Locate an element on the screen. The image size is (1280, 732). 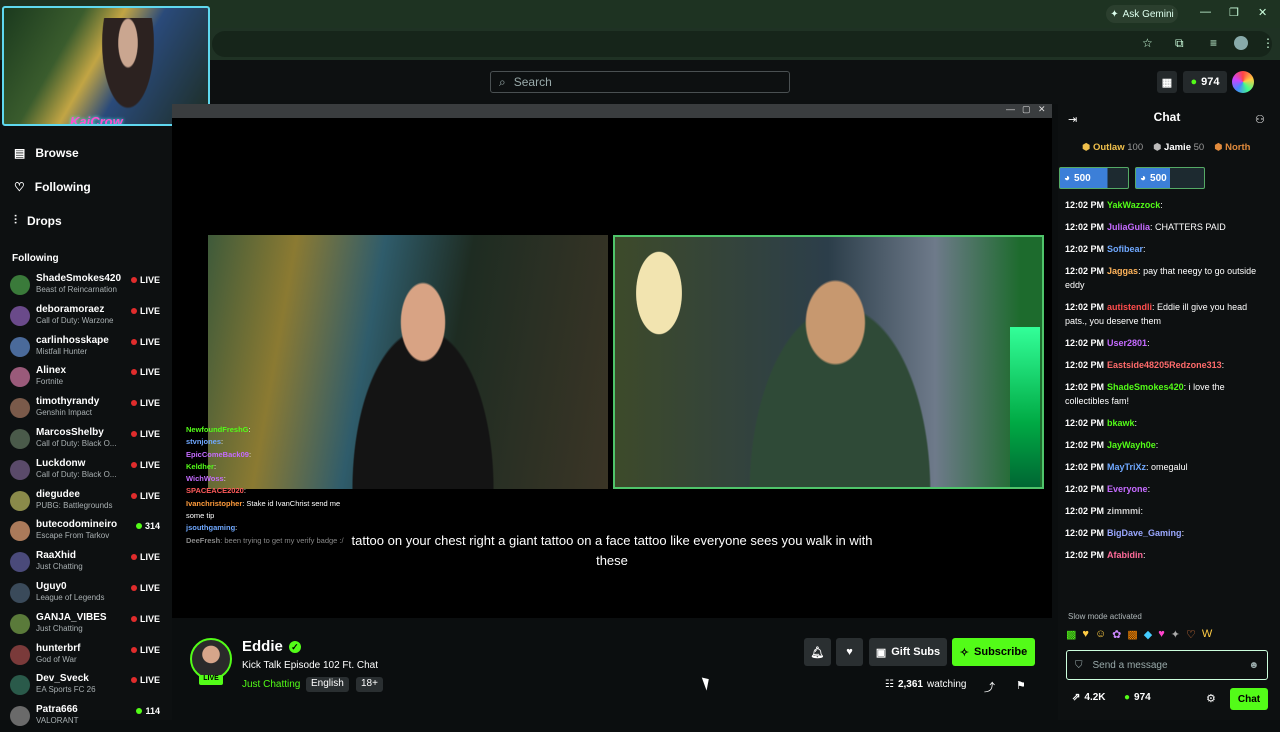
stream-category: Just Chatting is located at coordinates (271, 684).